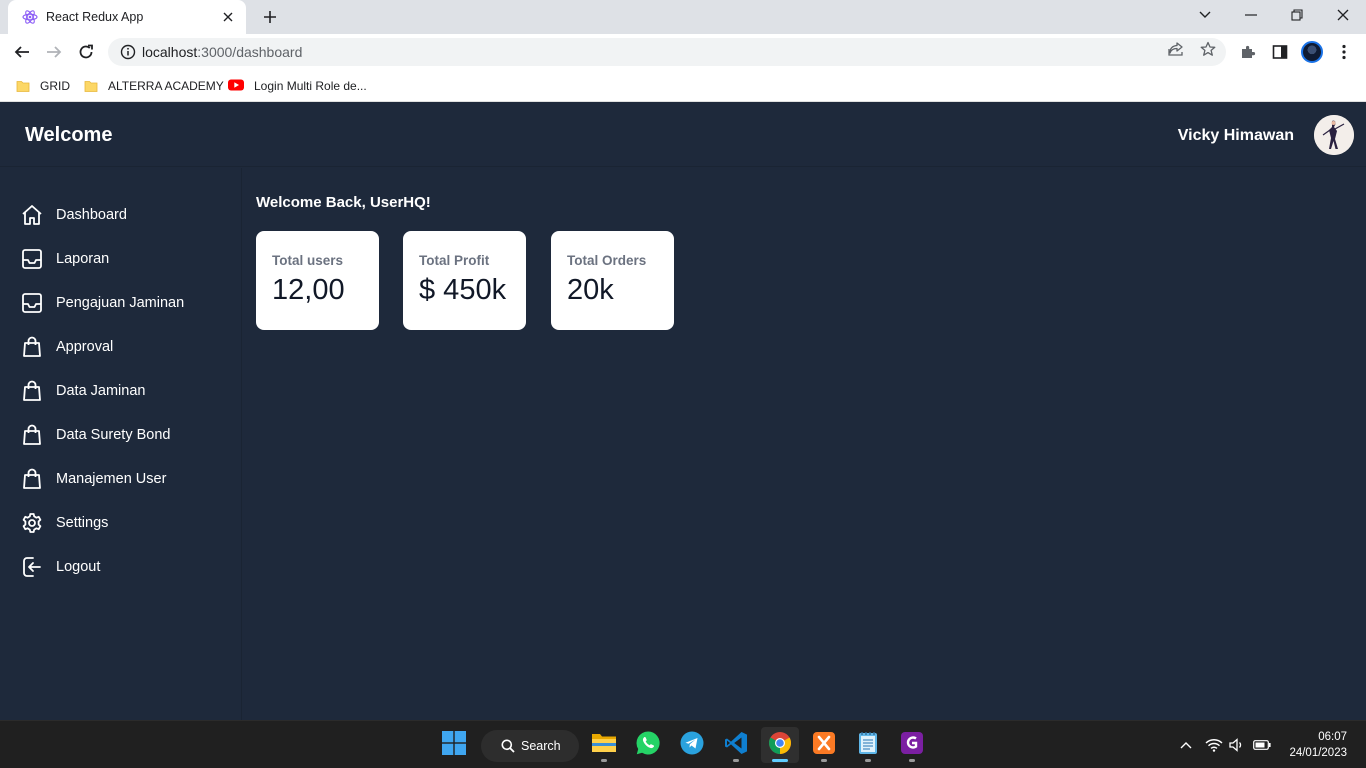  Describe the element at coordinates (1214, 745) in the screenshot. I see `wifi-icon` at that location.